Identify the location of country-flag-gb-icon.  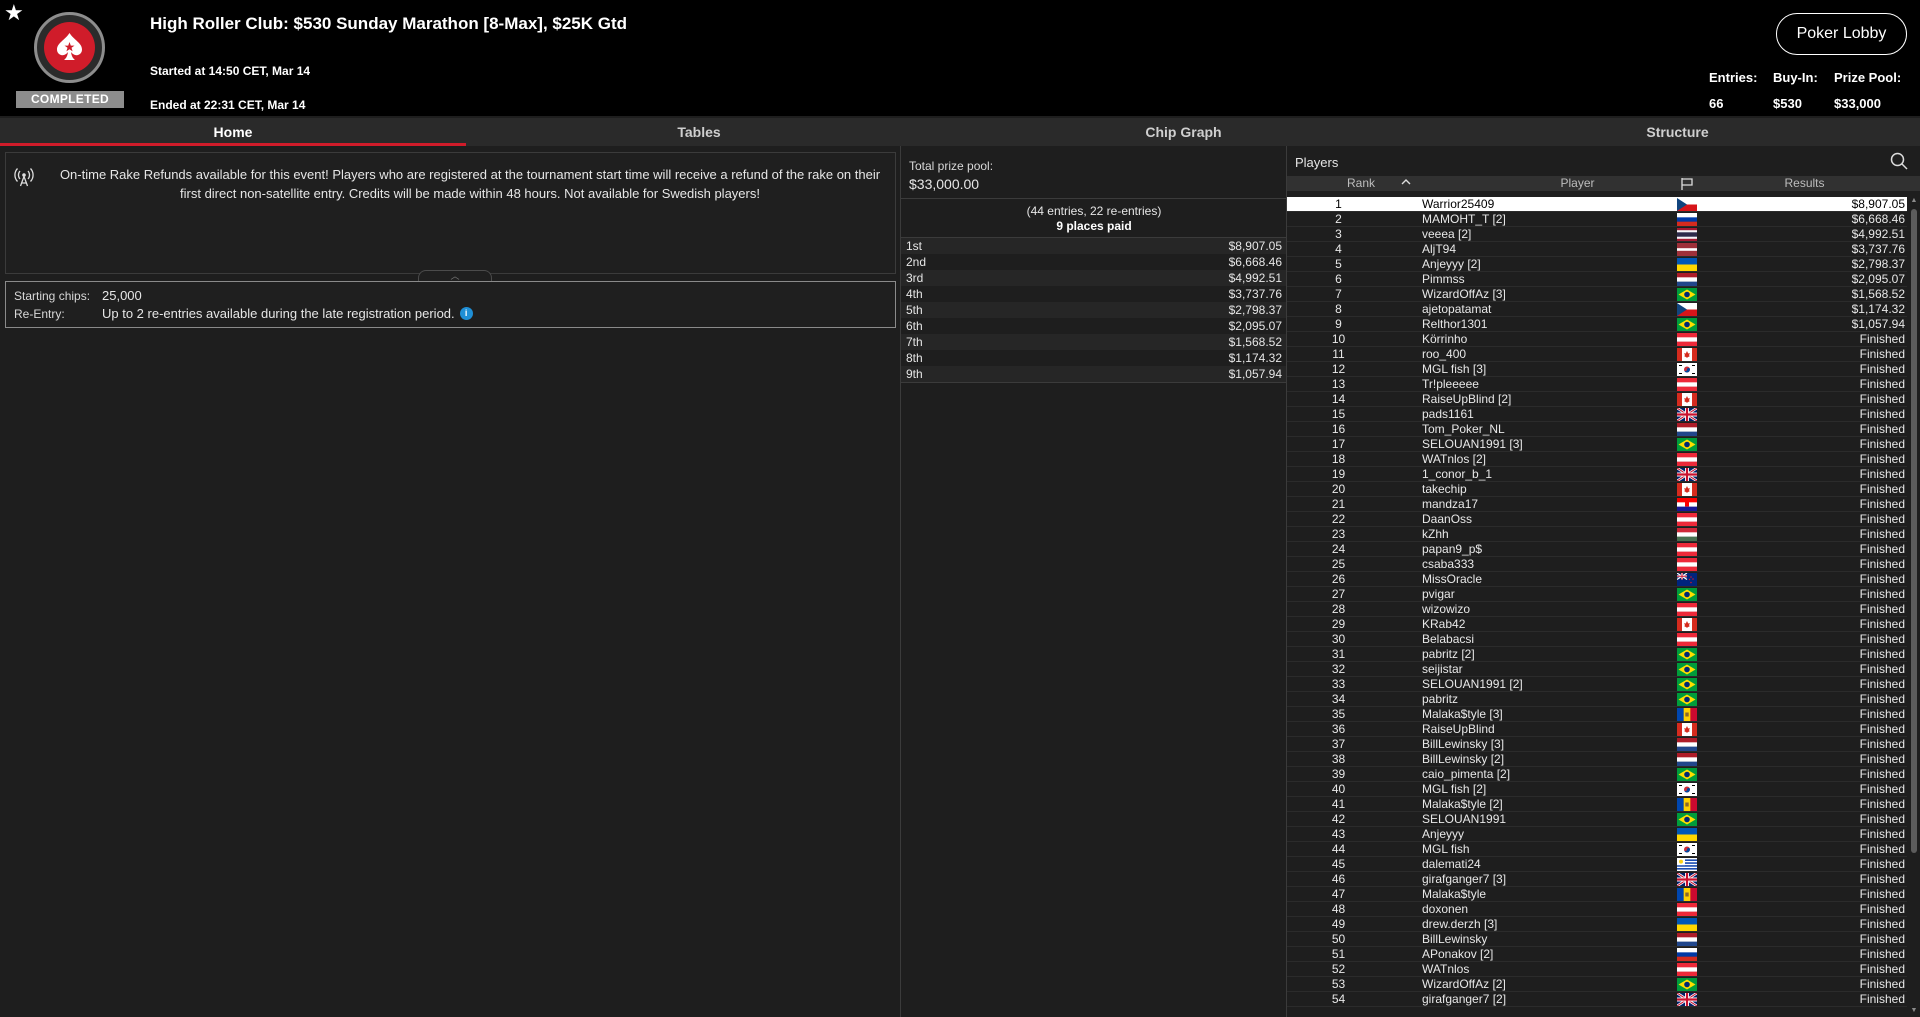
(1687, 414).